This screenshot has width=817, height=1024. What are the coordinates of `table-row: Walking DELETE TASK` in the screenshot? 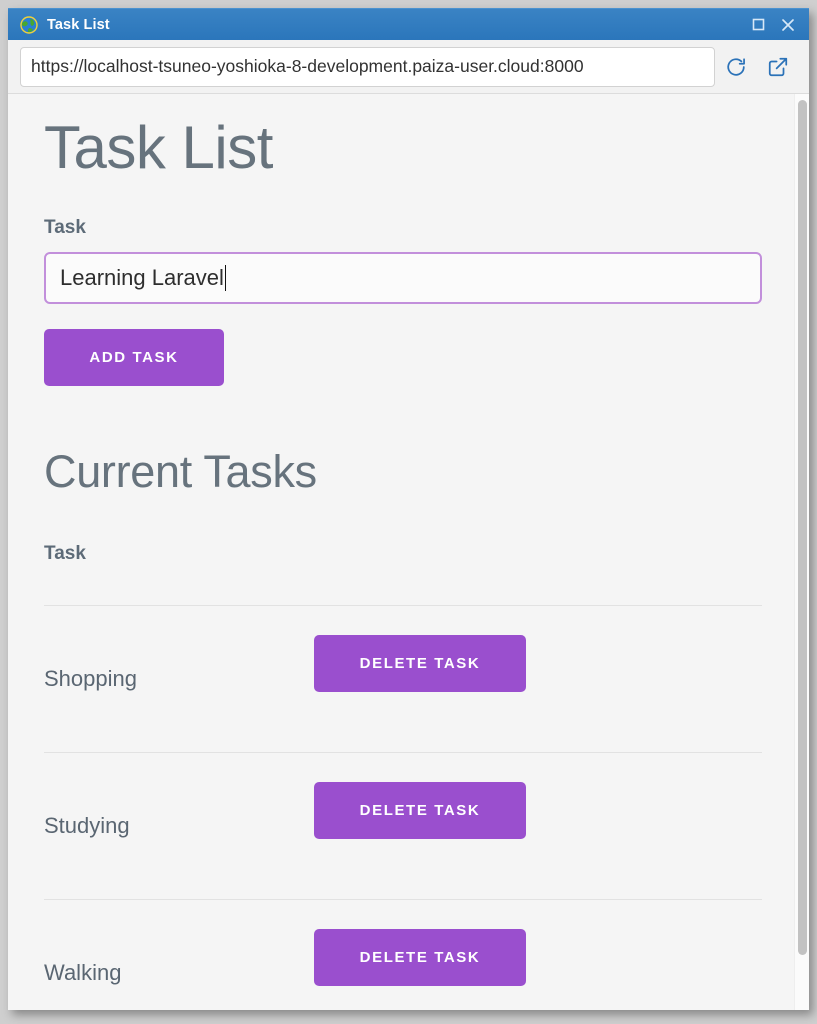 It's located at (403, 954).